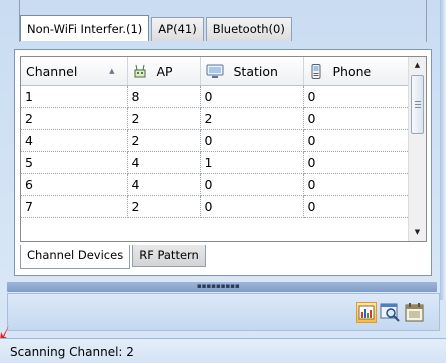 The height and width of the screenshot is (363, 446). I want to click on view-toolbar, so click(223, 312).